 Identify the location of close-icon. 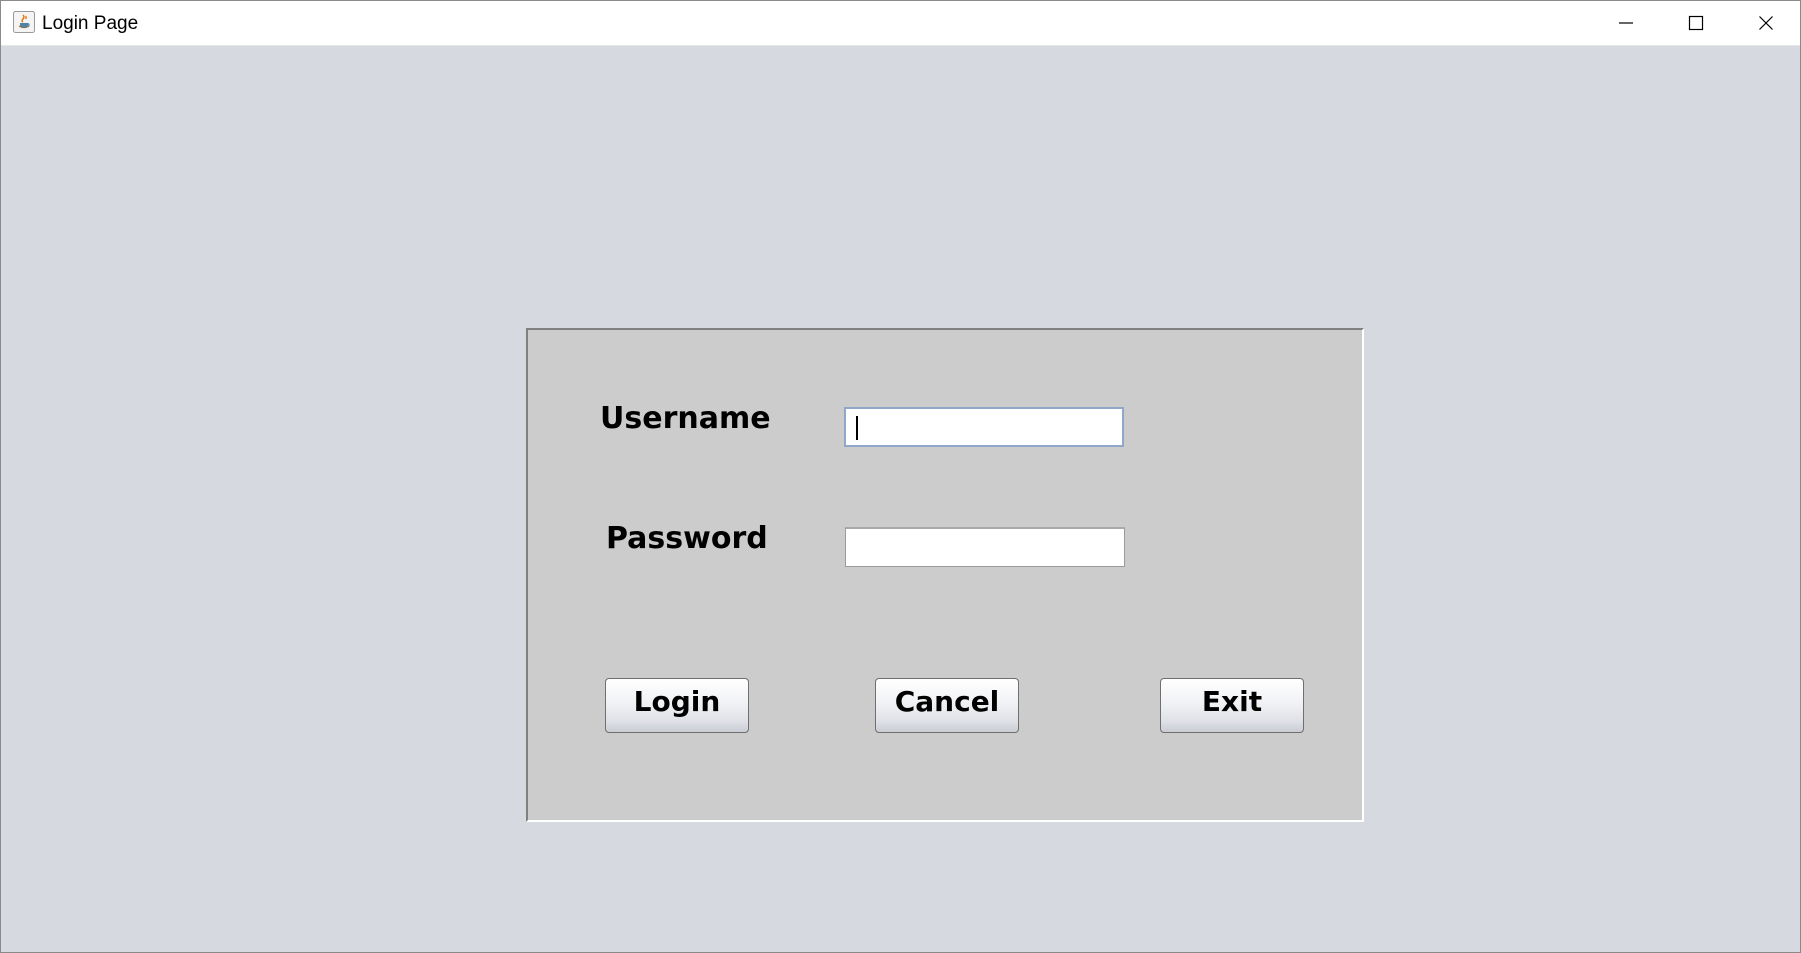
(1766, 23).